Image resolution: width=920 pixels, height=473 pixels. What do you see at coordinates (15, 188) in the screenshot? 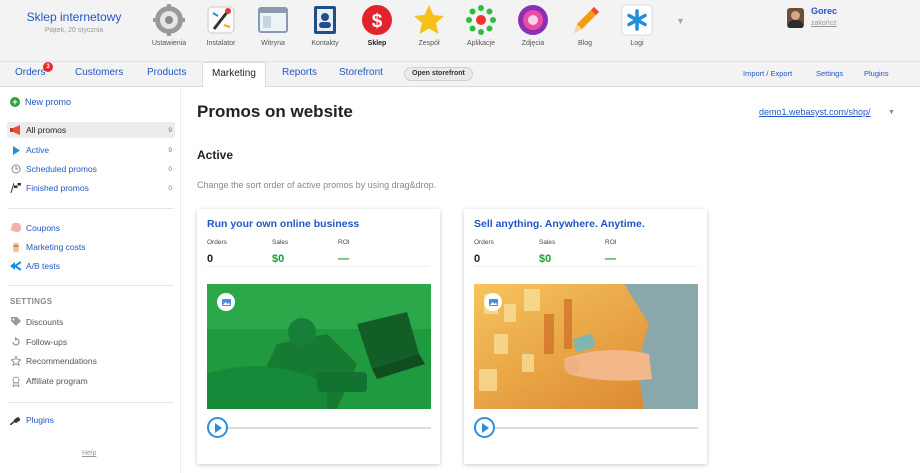
I see `flag-icon` at bounding box center [15, 188].